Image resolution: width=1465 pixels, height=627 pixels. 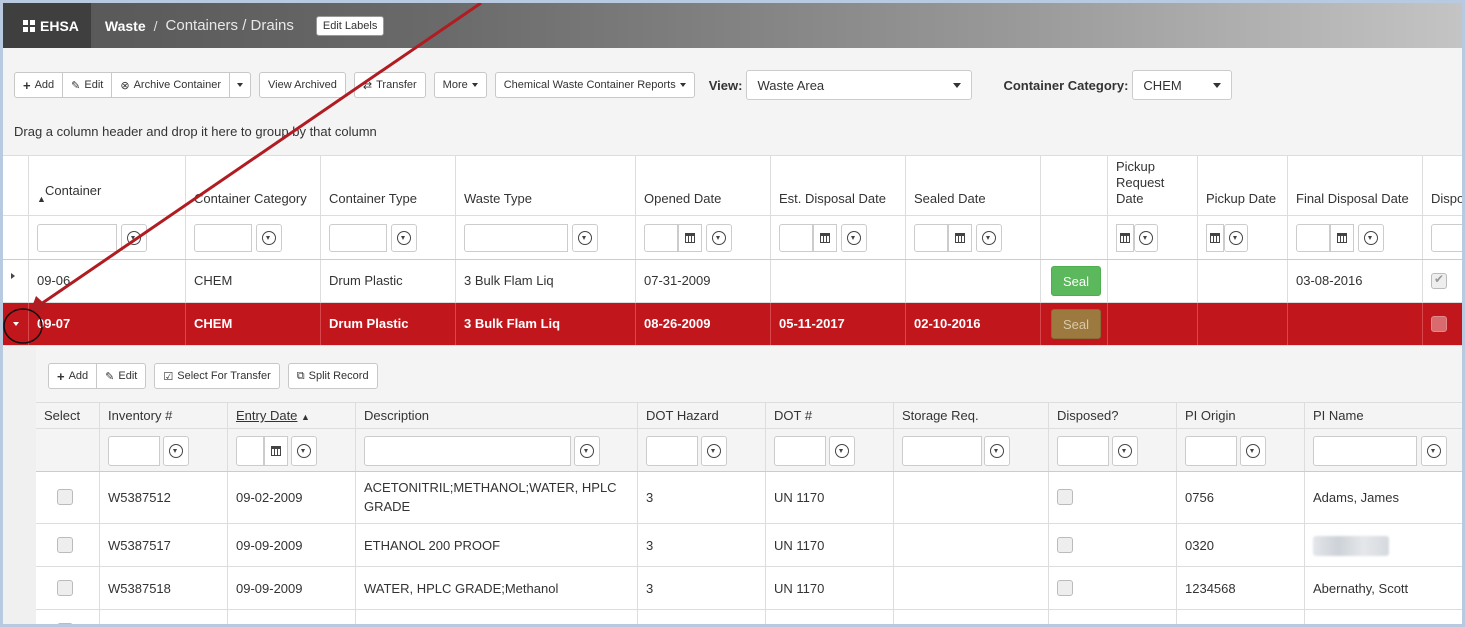 I want to click on filter-final-disposal-input, so click(x=1313, y=238).